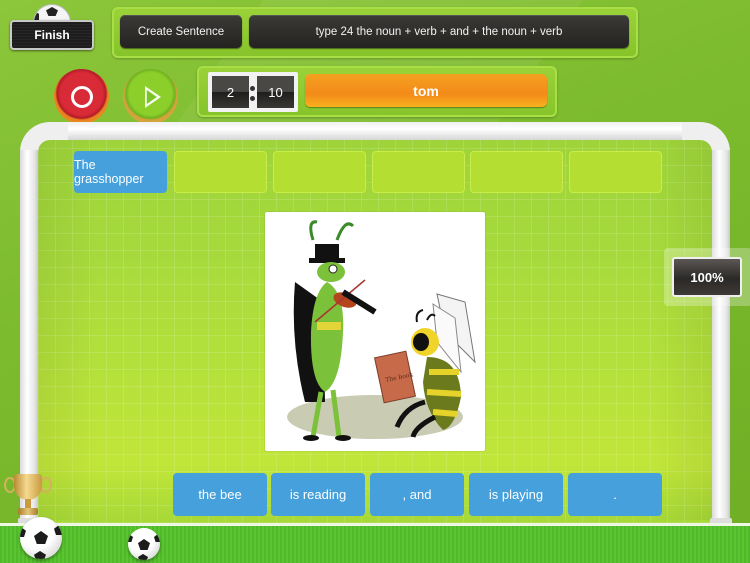 The height and width of the screenshot is (563, 750). I want to click on timer-seconds: 10, so click(275, 92).